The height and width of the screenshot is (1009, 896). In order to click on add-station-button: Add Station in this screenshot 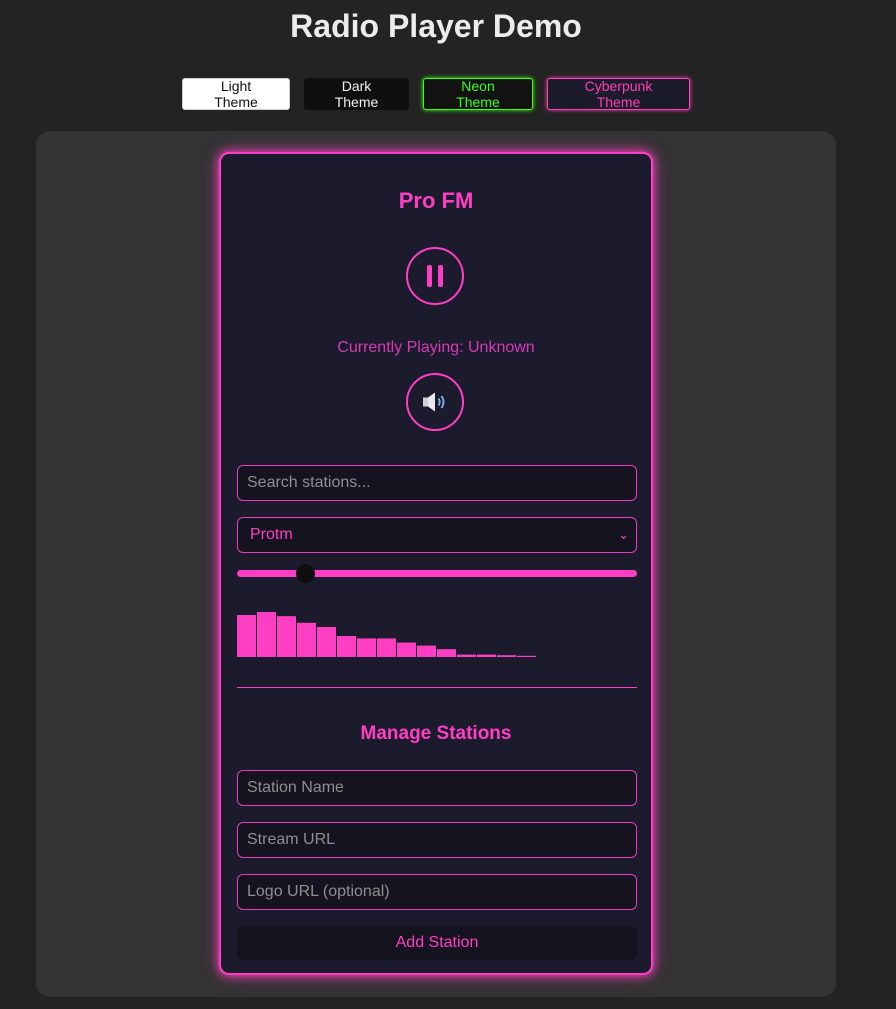, I will do `click(437, 943)`.